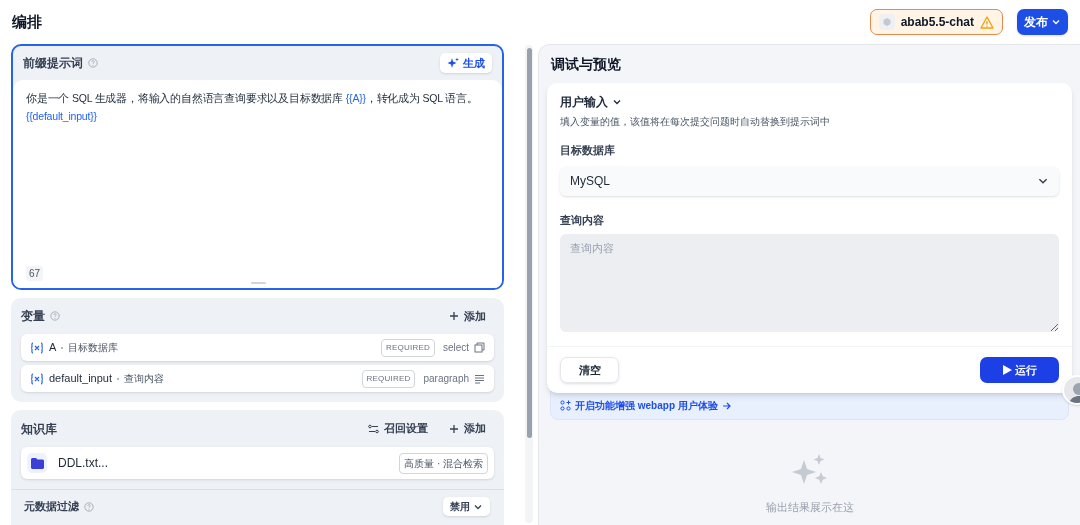 The height and width of the screenshot is (525, 1080). Describe the element at coordinates (480, 378) in the screenshot. I see `text-lines-icon` at that location.